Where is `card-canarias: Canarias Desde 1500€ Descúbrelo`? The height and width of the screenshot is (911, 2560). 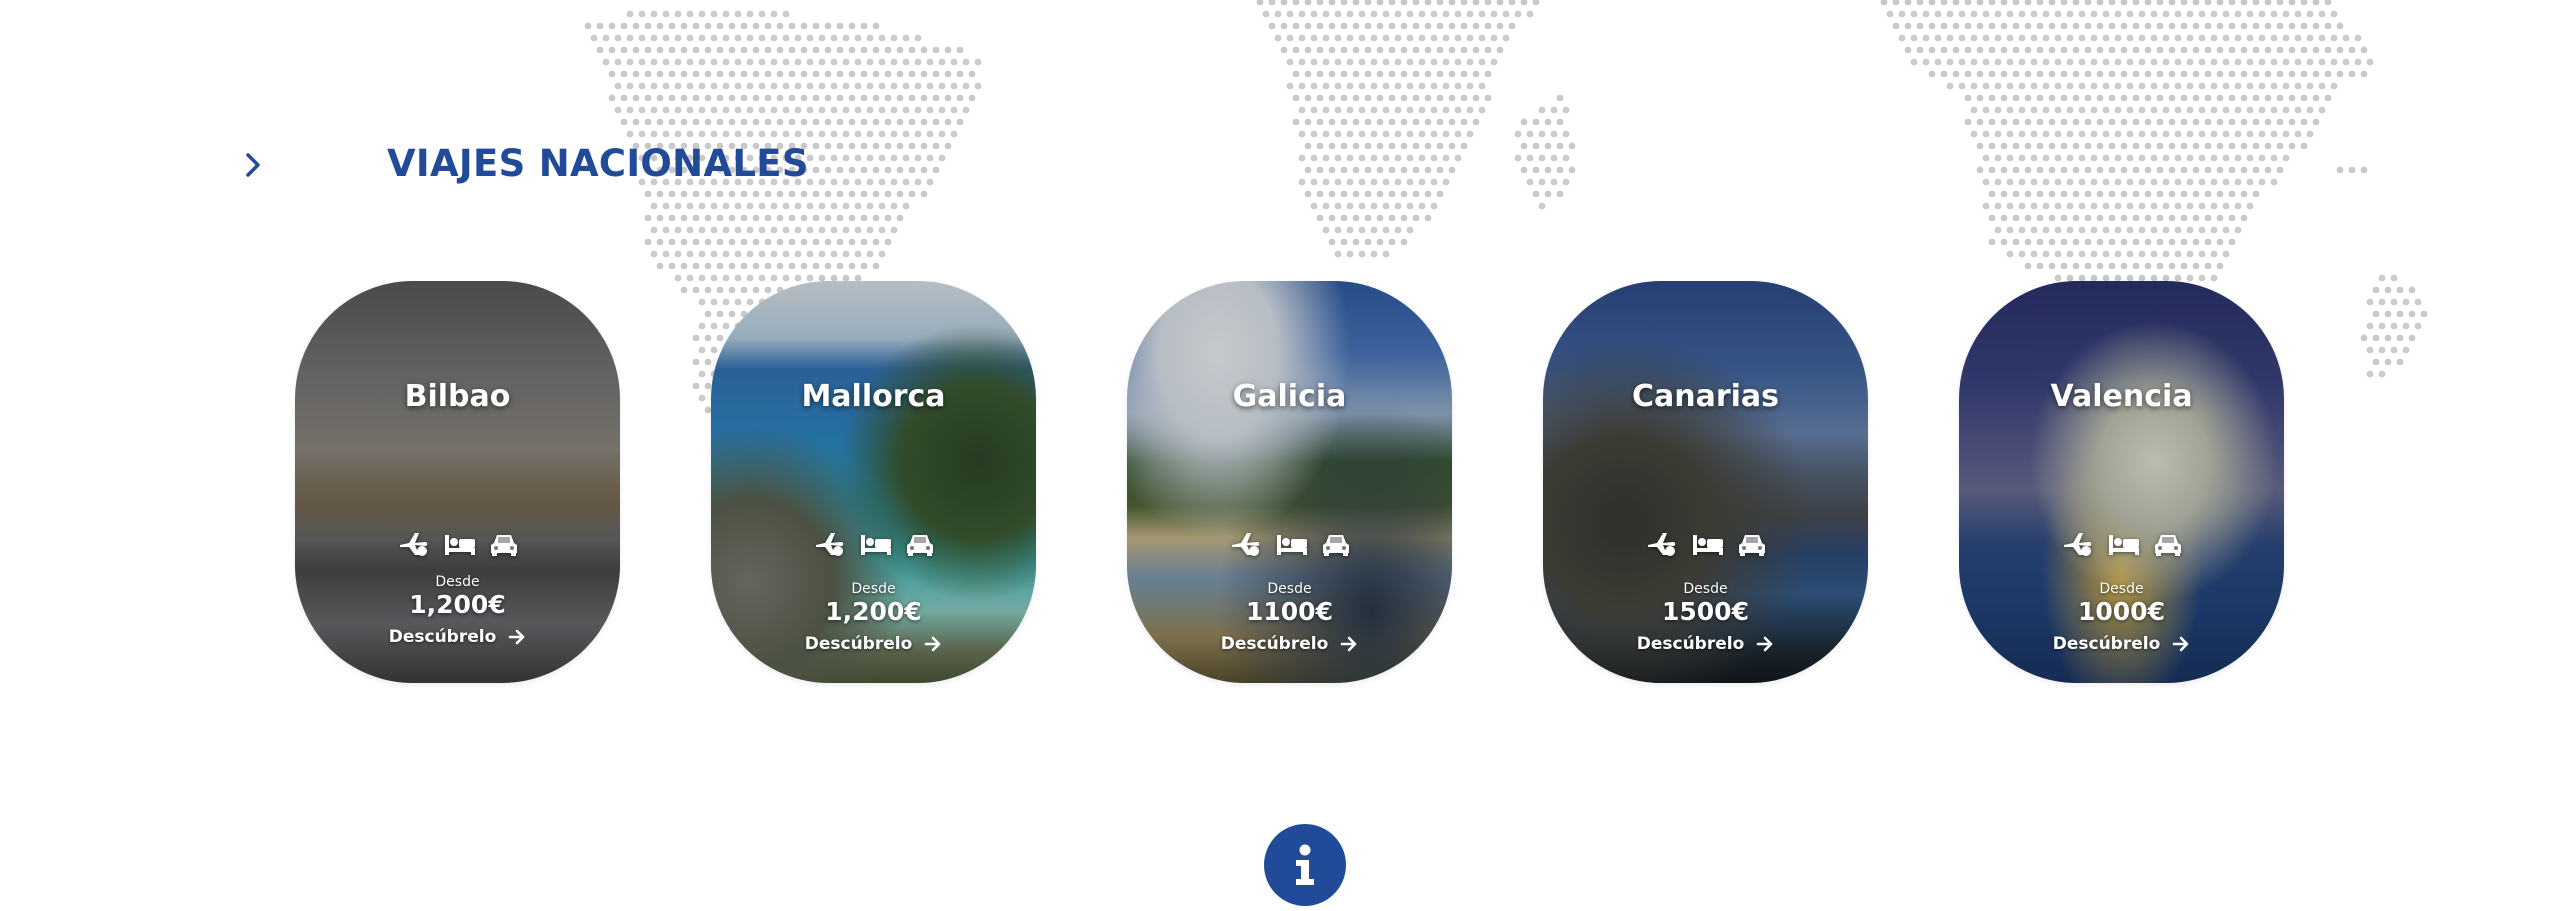
card-canarias: Canarias Desde 1500€ Descúbrelo is located at coordinates (1705, 482).